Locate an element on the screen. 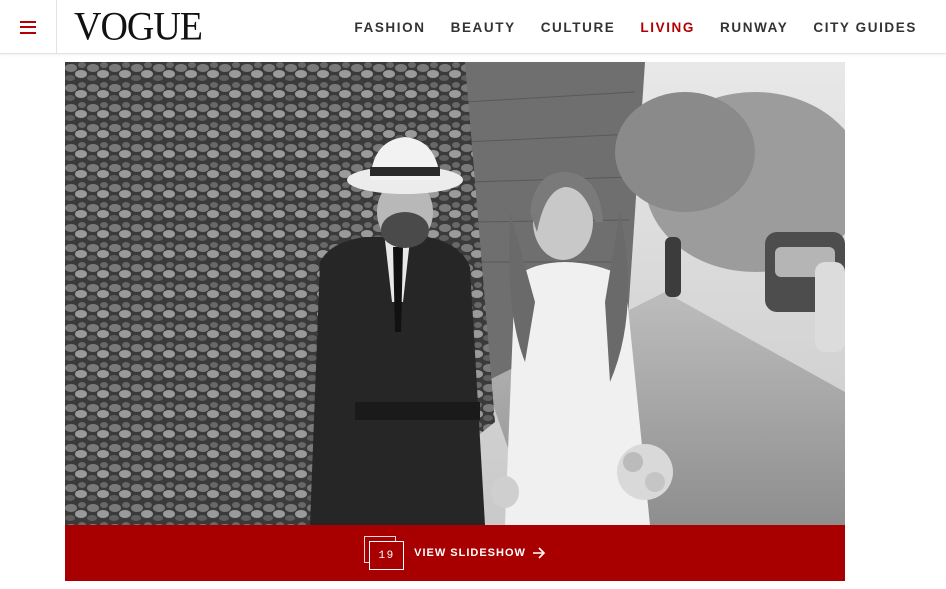  arrow-right-icon is located at coordinates (539, 553).